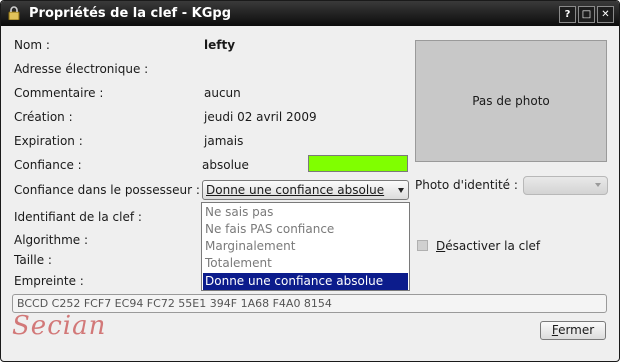 Image resolution: width=620 pixels, height=362 pixels. What do you see at coordinates (310, 13) in the screenshot?
I see `title-bar: Propriétés de la clef - KGpg ? □ ✕` at bounding box center [310, 13].